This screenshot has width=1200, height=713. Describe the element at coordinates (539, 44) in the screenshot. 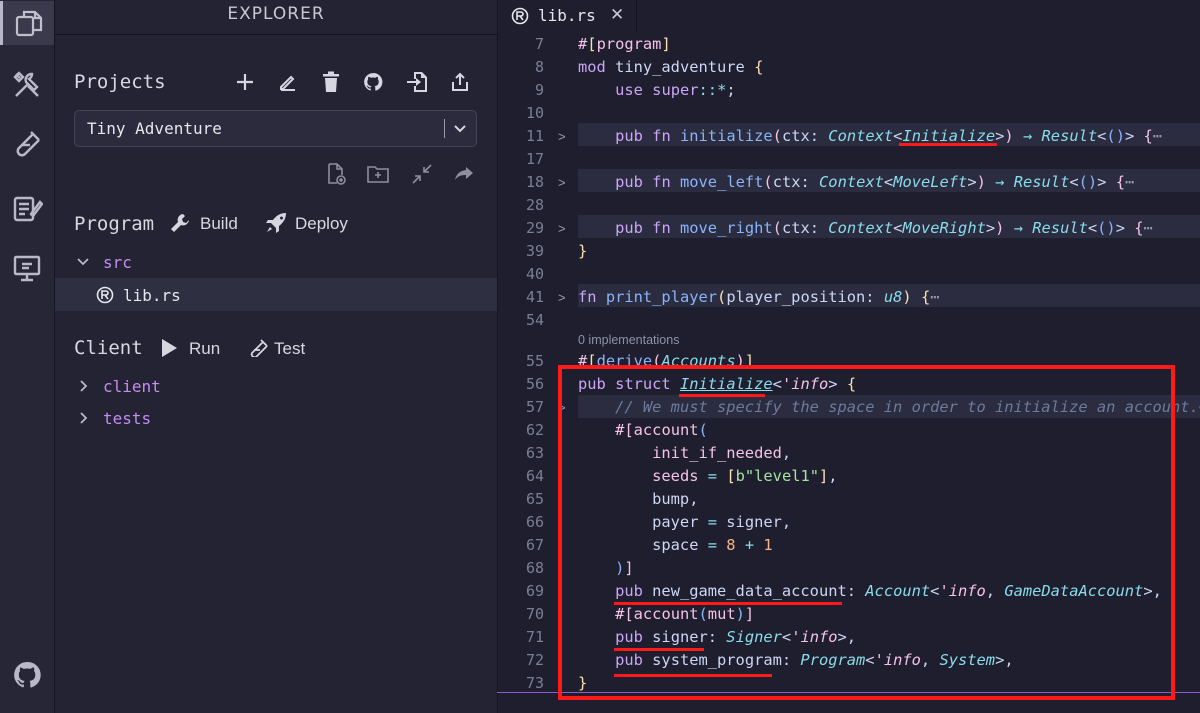

I see `line-number: 7` at that location.